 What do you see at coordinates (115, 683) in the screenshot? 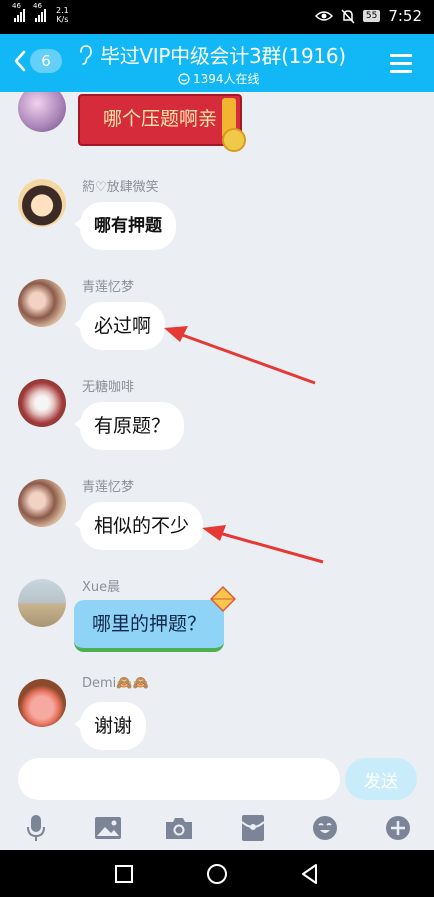
I see `sender-name: Demi🙈🙈` at bounding box center [115, 683].